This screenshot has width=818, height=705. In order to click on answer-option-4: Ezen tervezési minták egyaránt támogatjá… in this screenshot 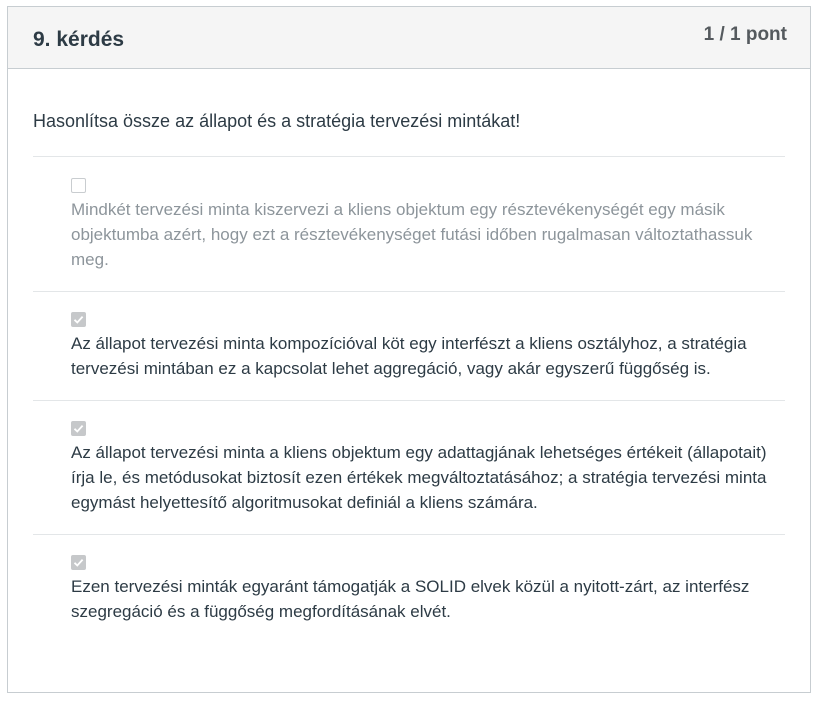, I will do `click(409, 588)`.